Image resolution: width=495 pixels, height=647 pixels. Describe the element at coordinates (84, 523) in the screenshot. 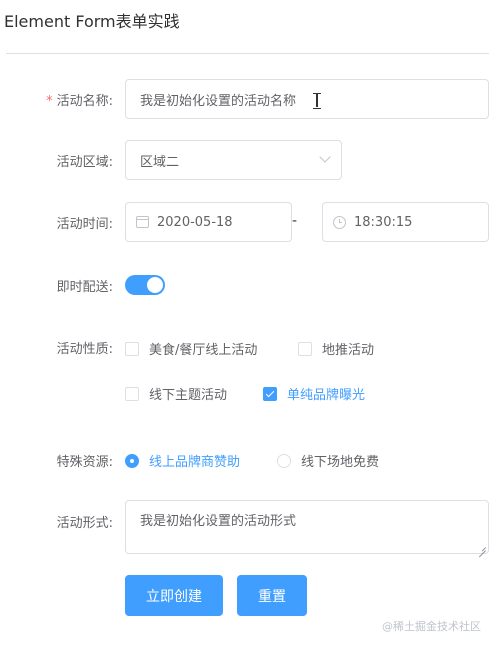

I see `desc-label: 活动形式:` at that location.